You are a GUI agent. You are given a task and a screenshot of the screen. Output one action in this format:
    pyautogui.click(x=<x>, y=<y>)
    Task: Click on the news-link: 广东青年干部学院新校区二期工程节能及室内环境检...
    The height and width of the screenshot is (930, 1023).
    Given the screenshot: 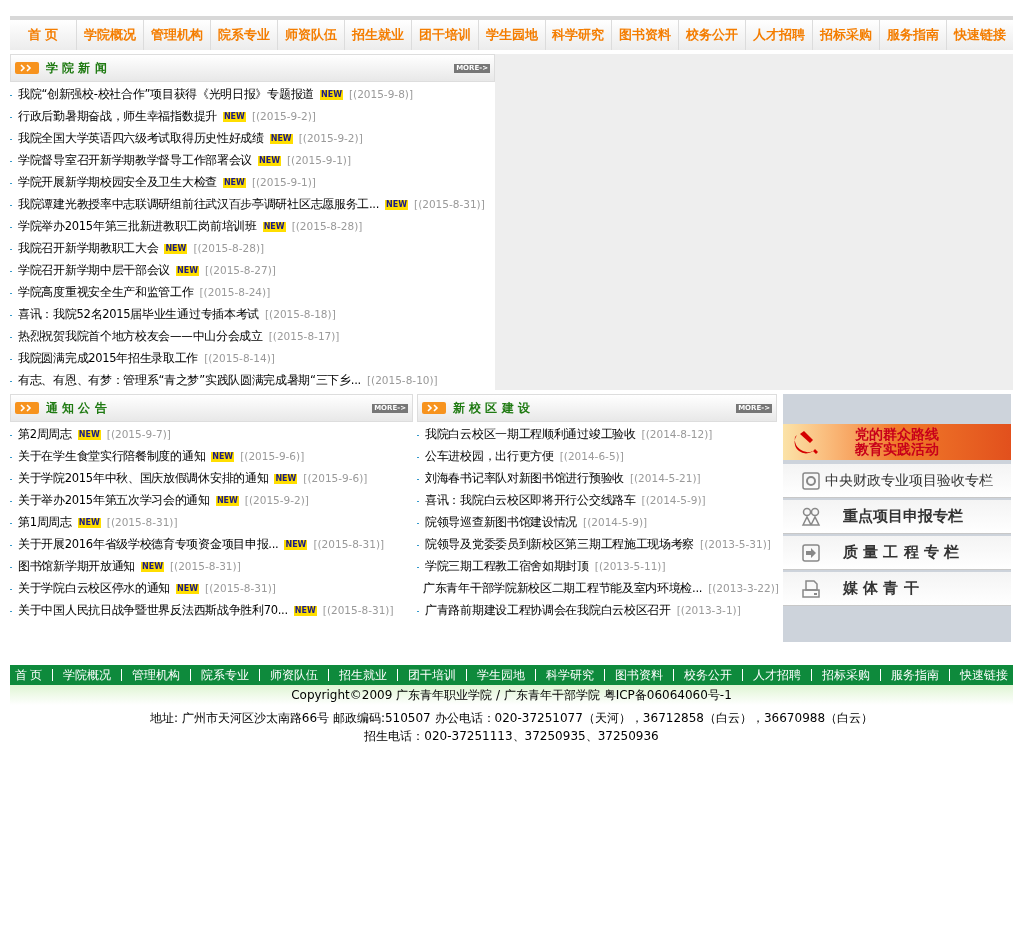 What is the action you would take?
    pyautogui.click(x=563, y=589)
    